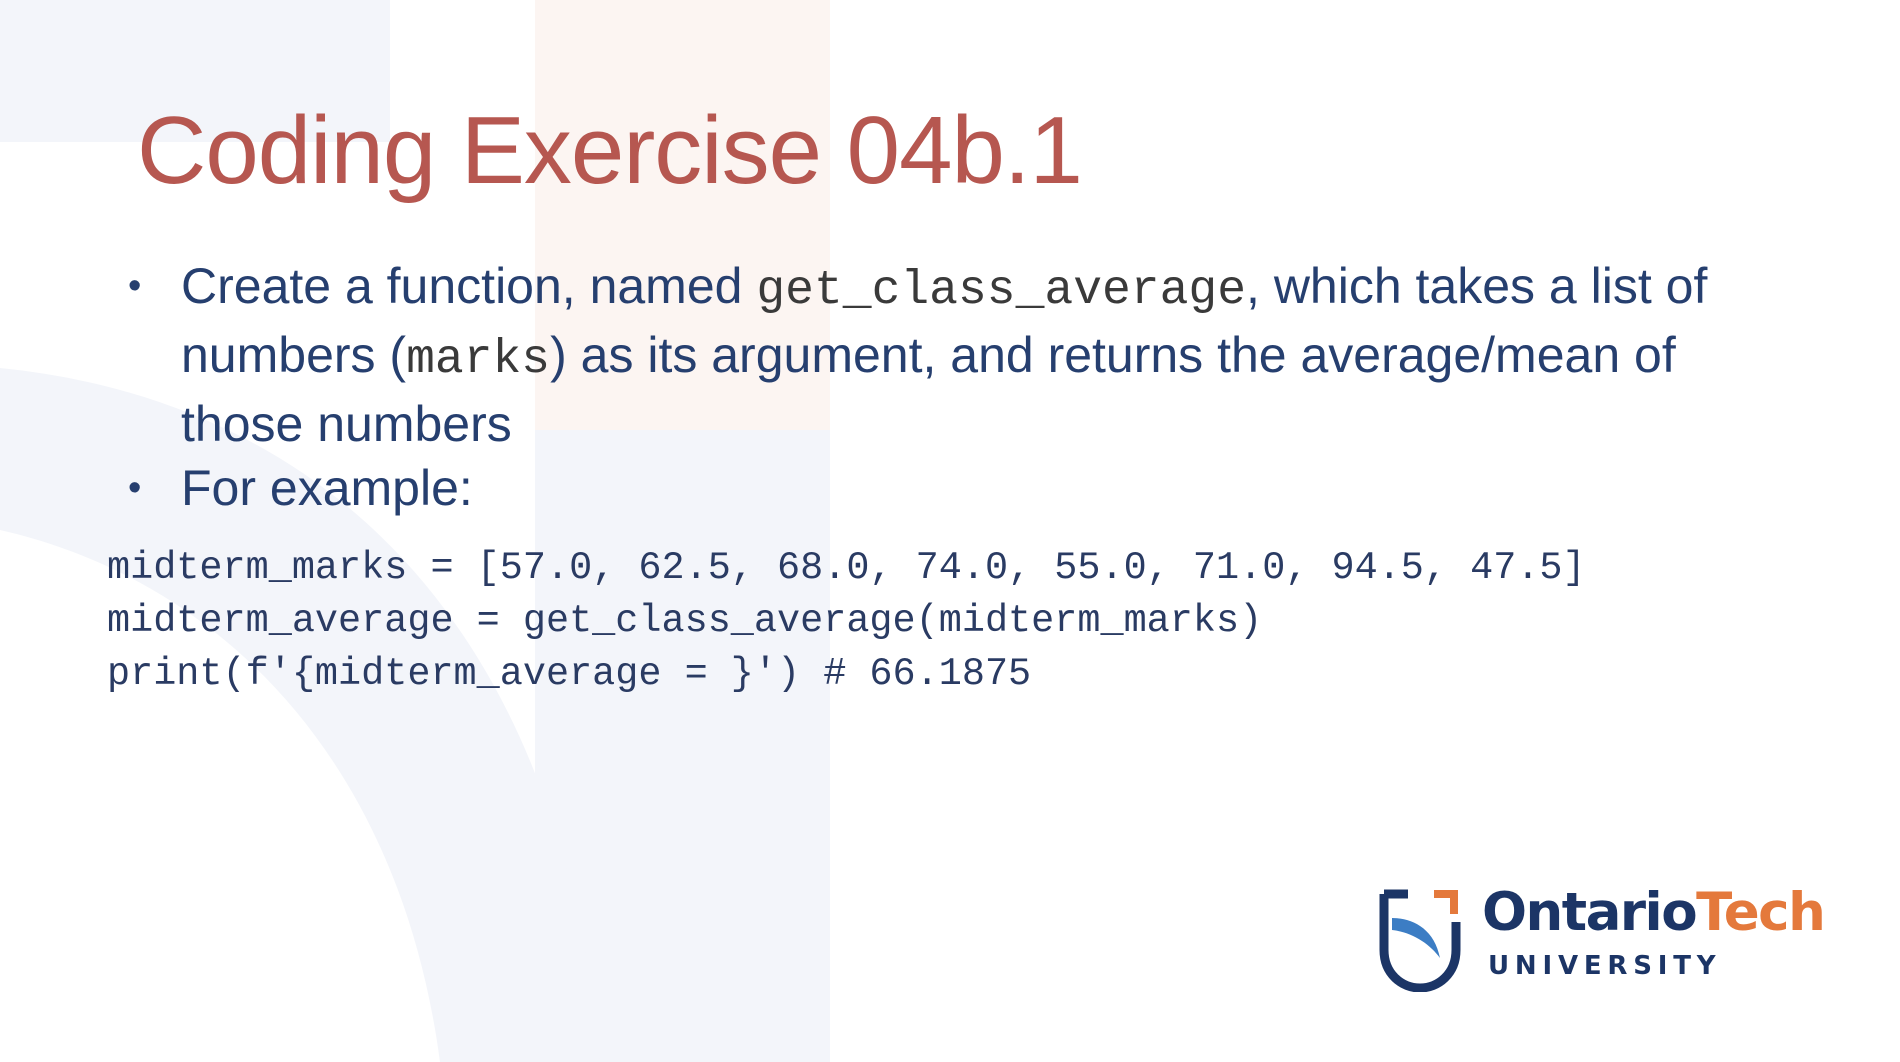  What do you see at coordinates (327, 488) in the screenshot?
I see `bullet-text: For example:` at bounding box center [327, 488].